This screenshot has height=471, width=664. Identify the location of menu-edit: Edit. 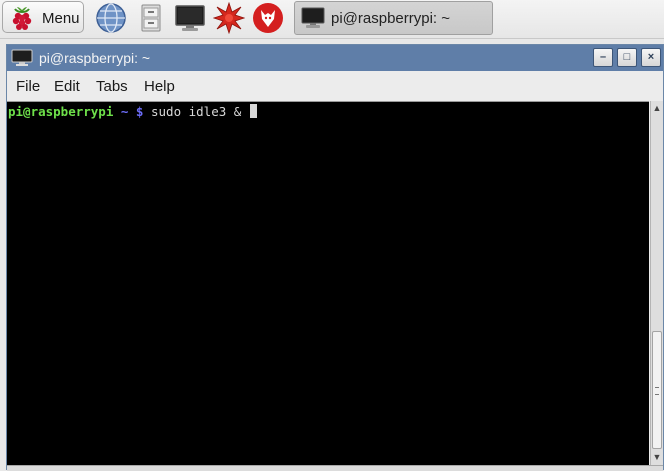
(67, 86).